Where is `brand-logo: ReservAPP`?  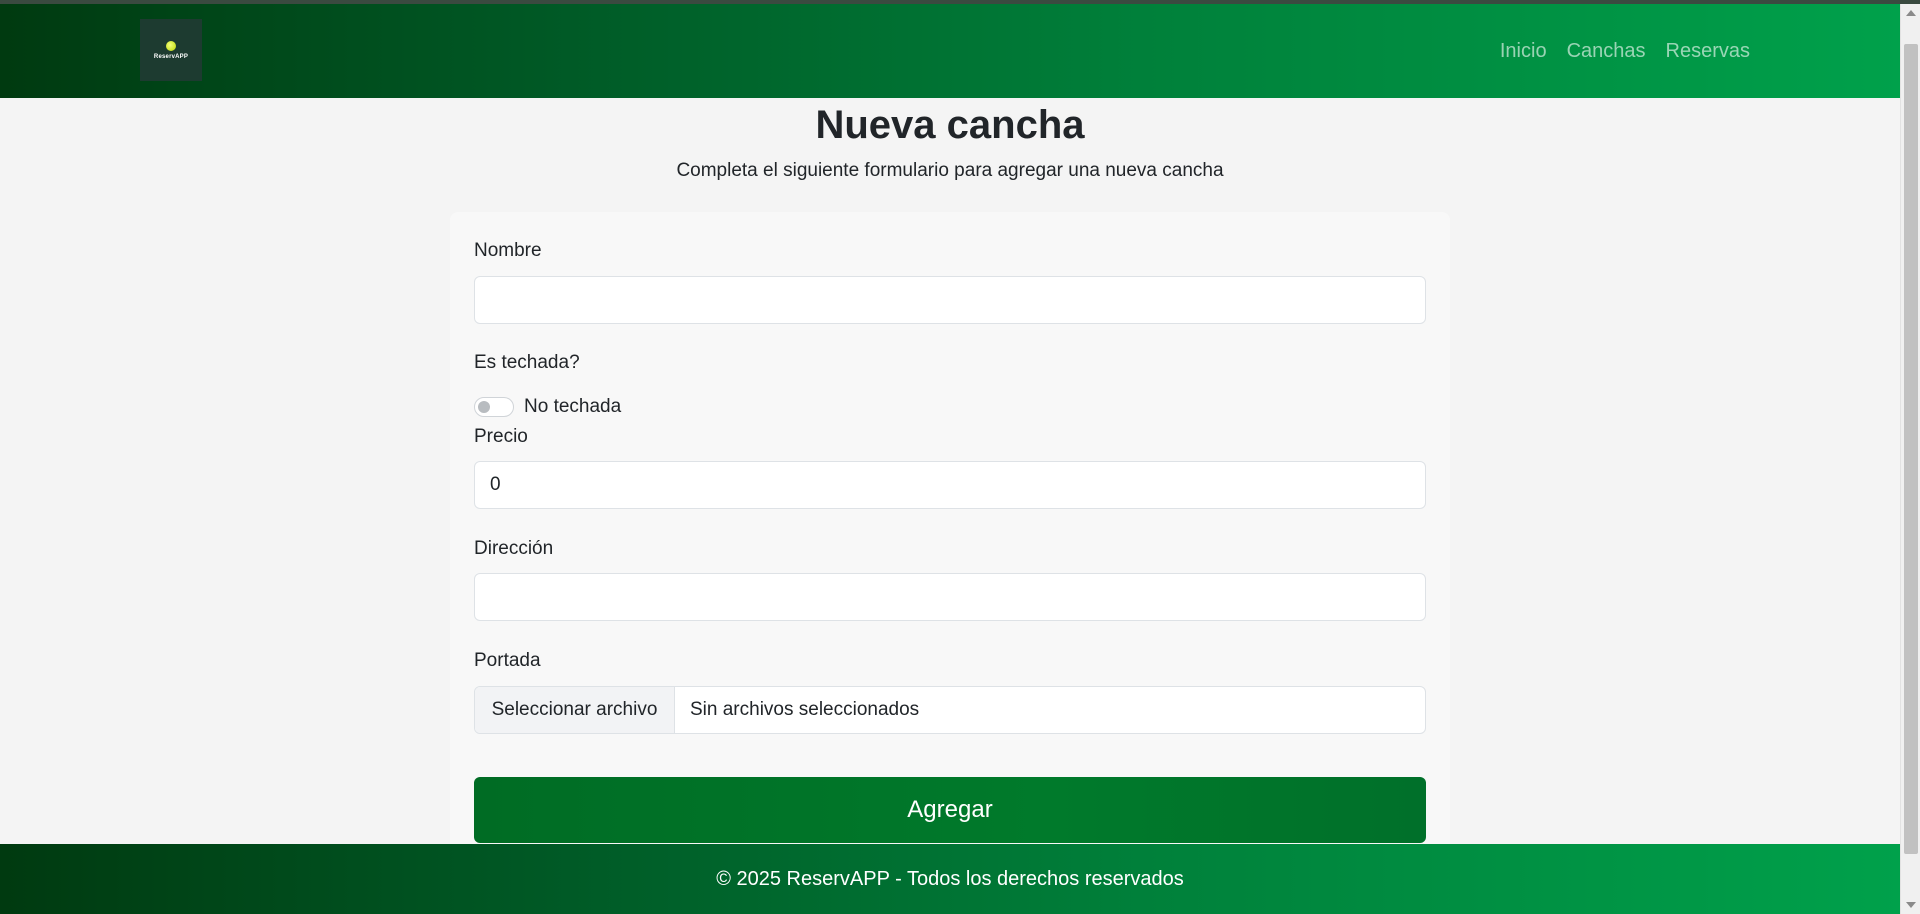 brand-logo: ReservAPP is located at coordinates (171, 50).